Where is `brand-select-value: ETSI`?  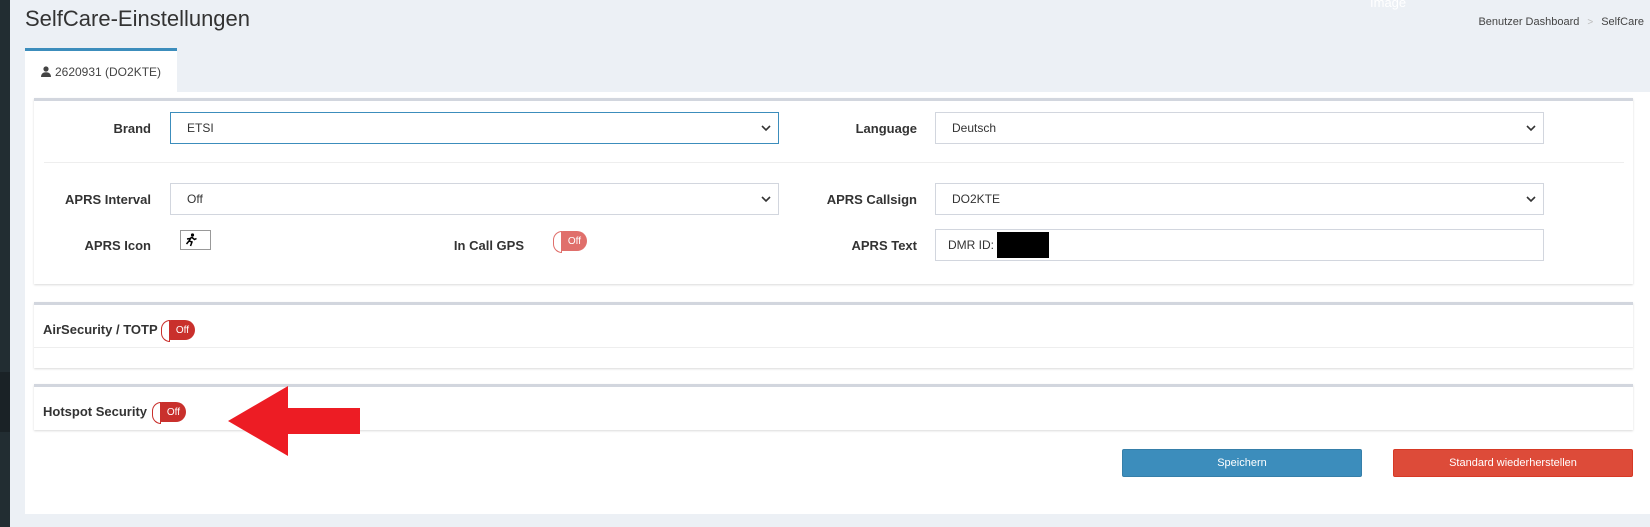
brand-select-value: ETSI is located at coordinates (200, 128).